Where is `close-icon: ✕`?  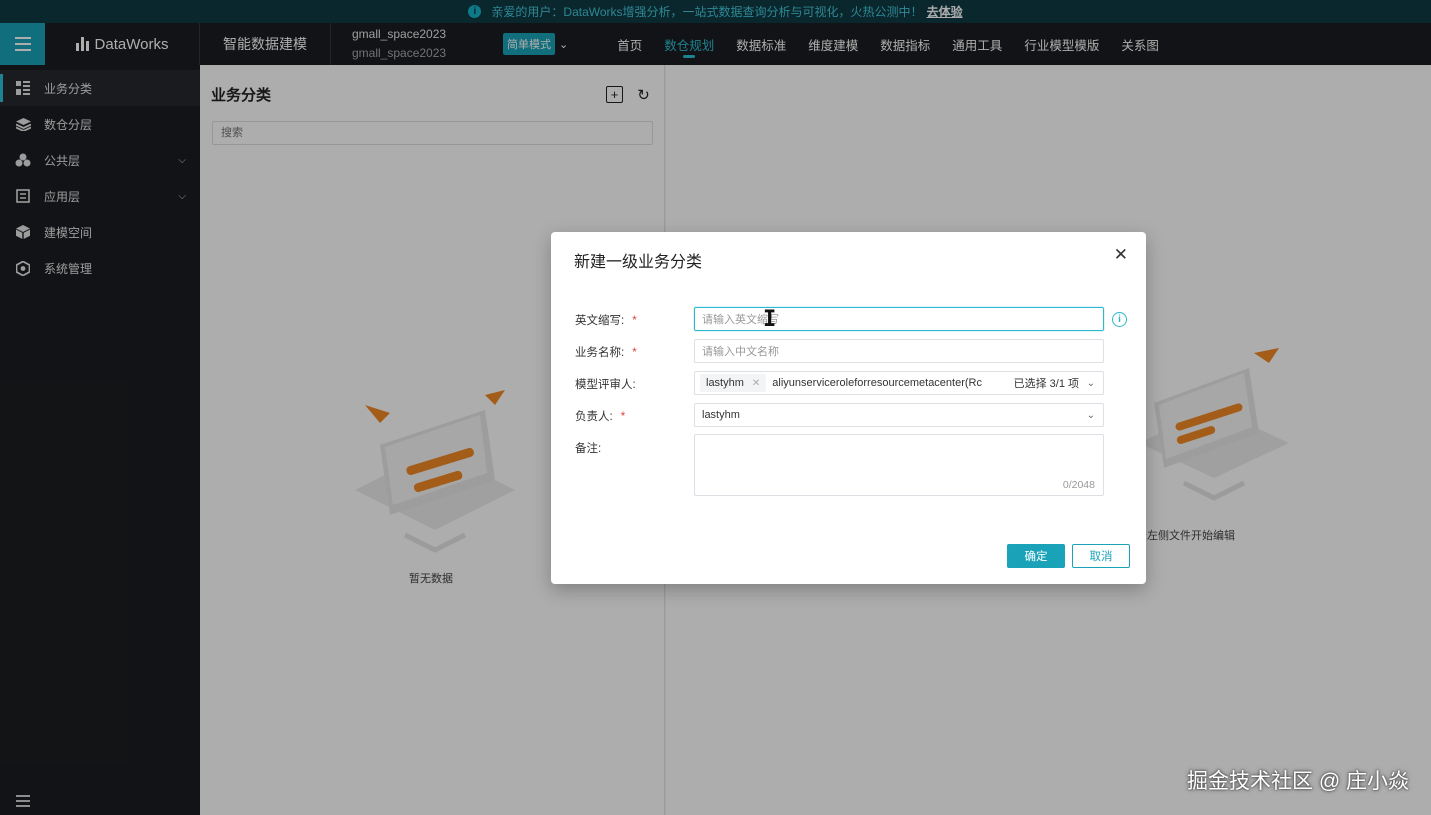
close-icon: ✕ is located at coordinates (1121, 255).